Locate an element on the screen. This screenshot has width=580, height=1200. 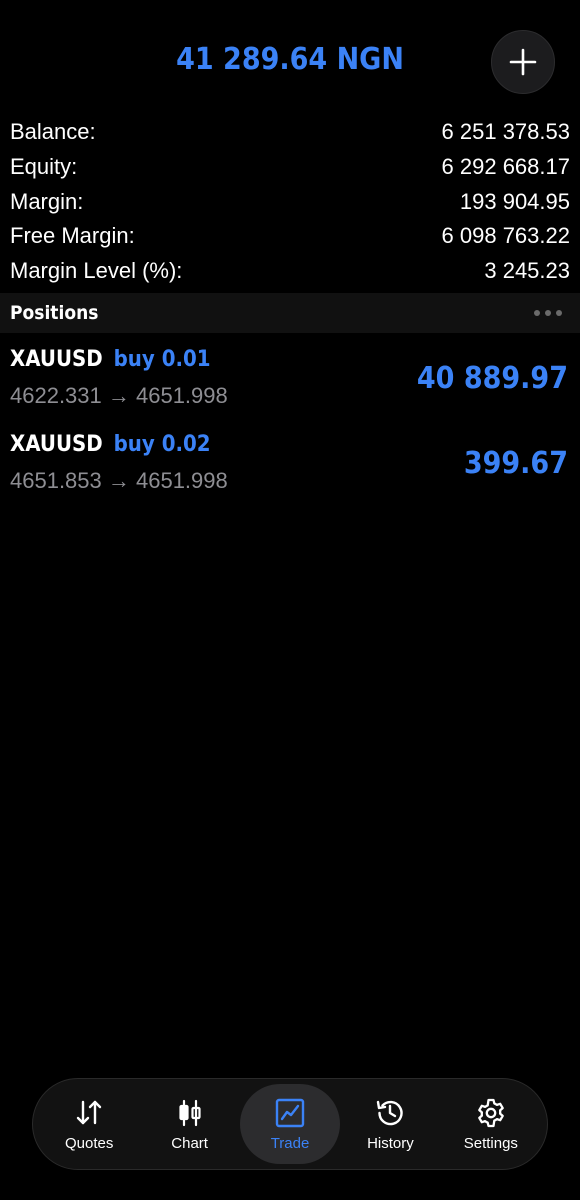
tab-settings: Settings is located at coordinates (491, 1124).